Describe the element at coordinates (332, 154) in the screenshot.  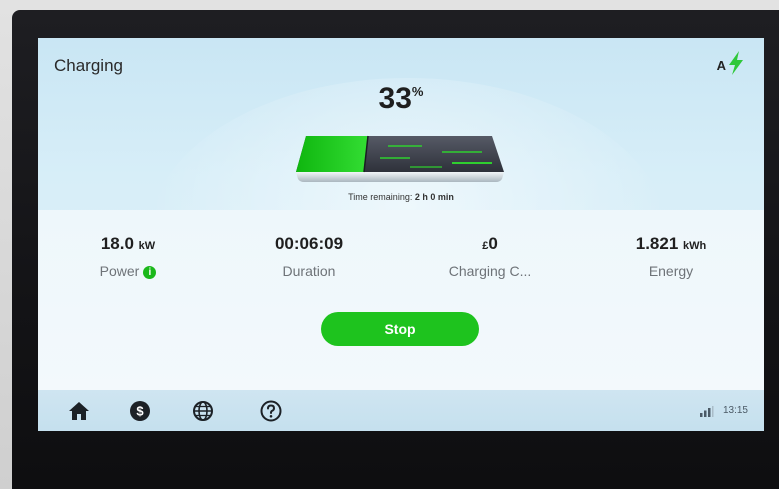
I see `battery-fill` at that location.